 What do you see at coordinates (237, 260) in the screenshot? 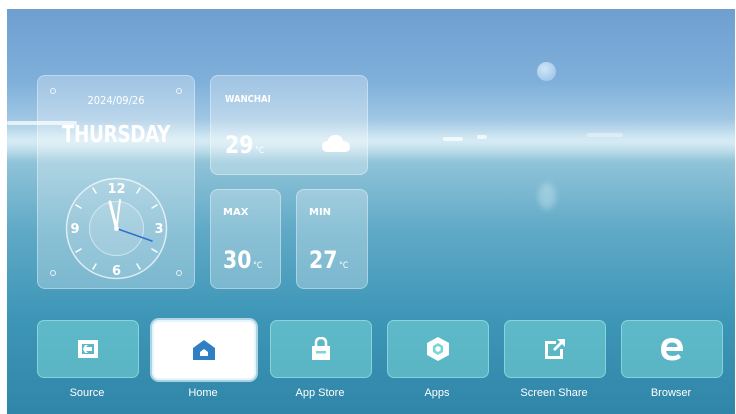
I see `max-temperature-value: 30` at bounding box center [237, 260].